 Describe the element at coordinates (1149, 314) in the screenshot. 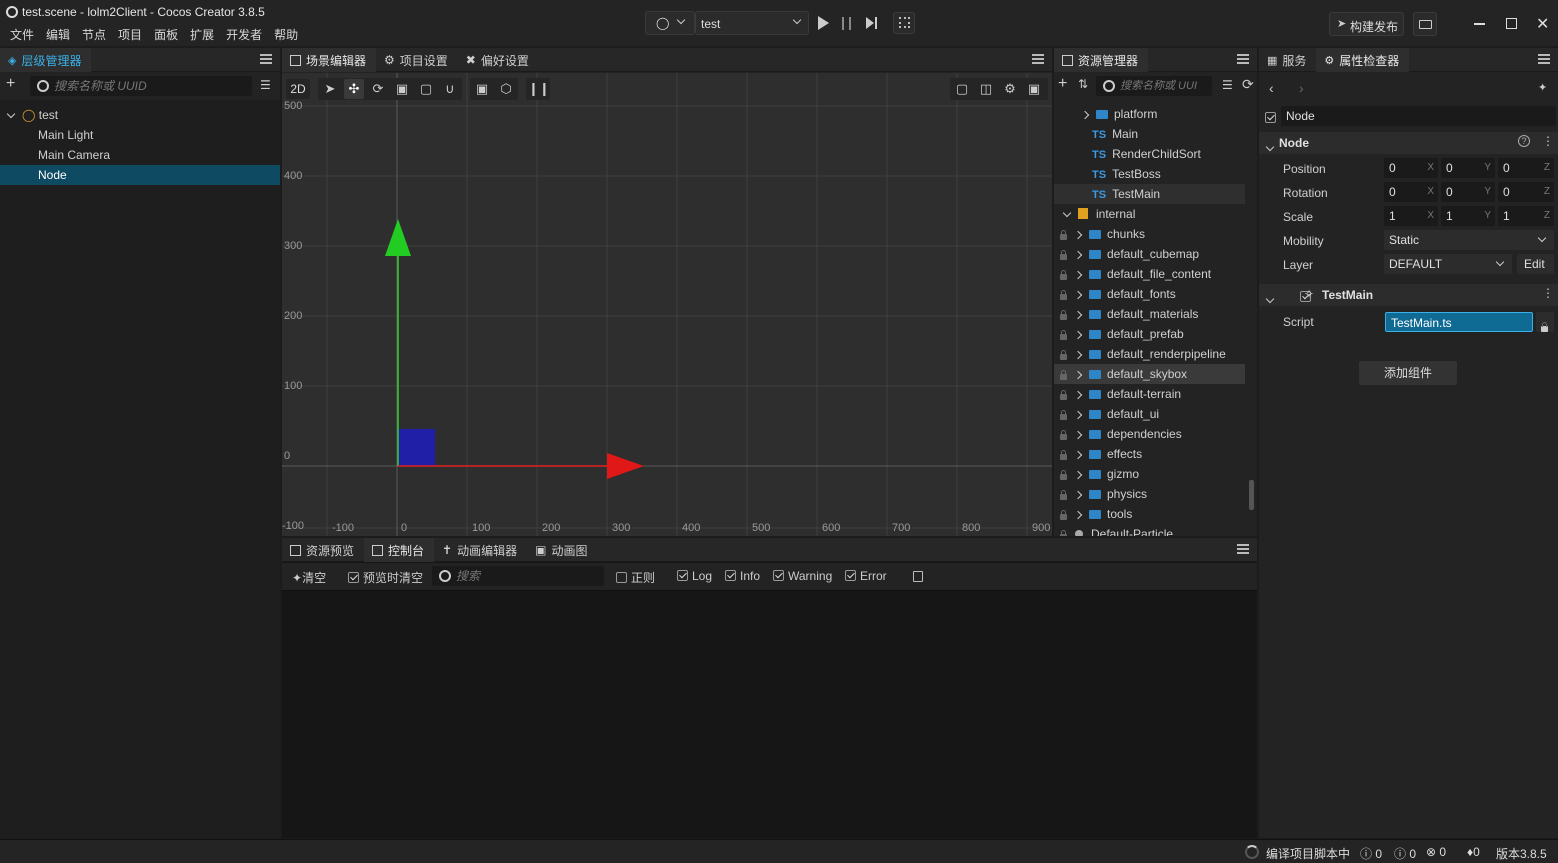

I see `asset-item: default_materials` at that location.